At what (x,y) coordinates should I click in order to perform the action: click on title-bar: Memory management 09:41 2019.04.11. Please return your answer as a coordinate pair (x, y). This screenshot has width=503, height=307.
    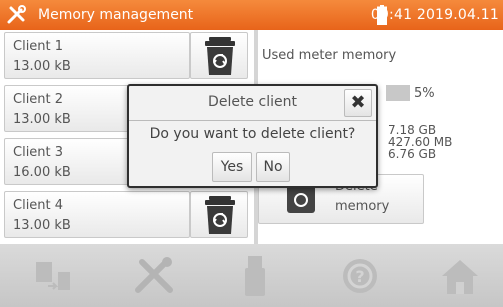
    Looking at the image, I should click on (251, 15).